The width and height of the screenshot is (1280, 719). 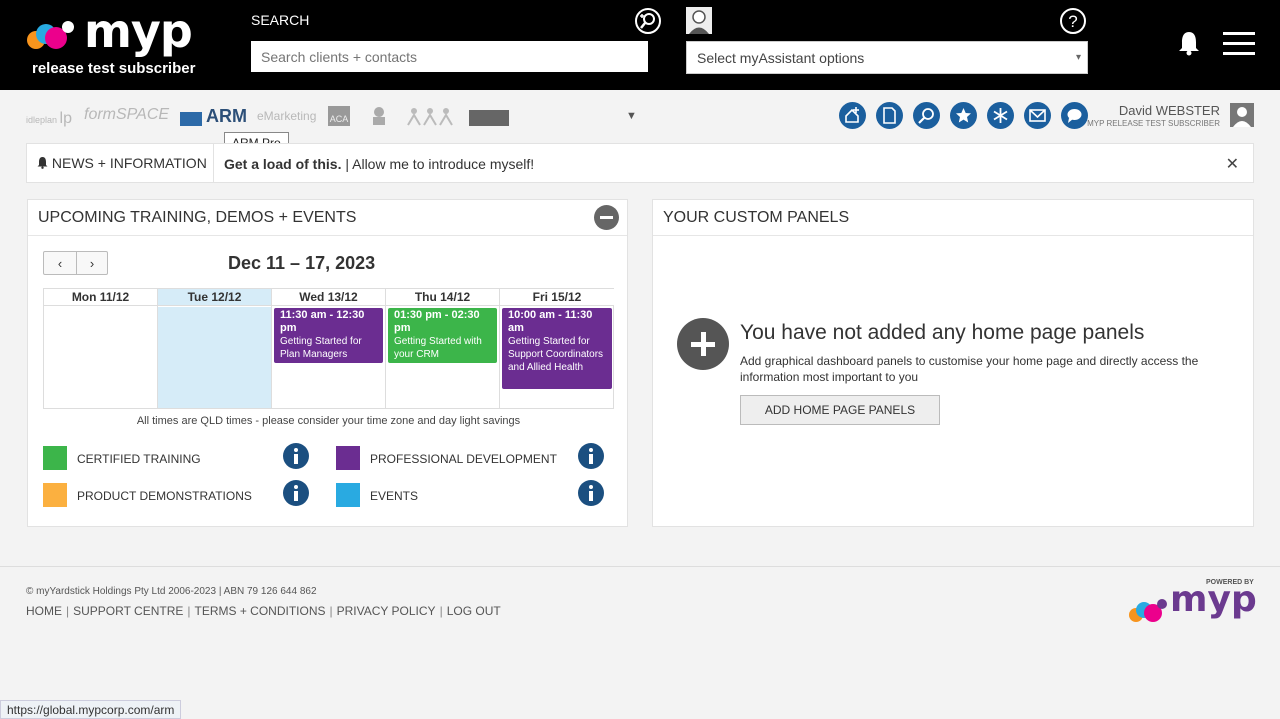 I want to click on close-icon: ✕, so click(x=1232, y=164).